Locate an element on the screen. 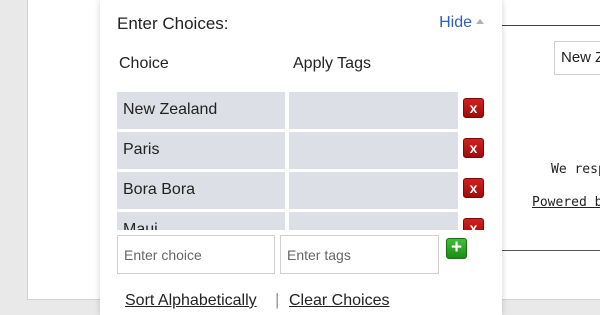 The width and height of the screenshot is (600, 315). panel-title: Enter Choices: is located at coordinates (173, 23).